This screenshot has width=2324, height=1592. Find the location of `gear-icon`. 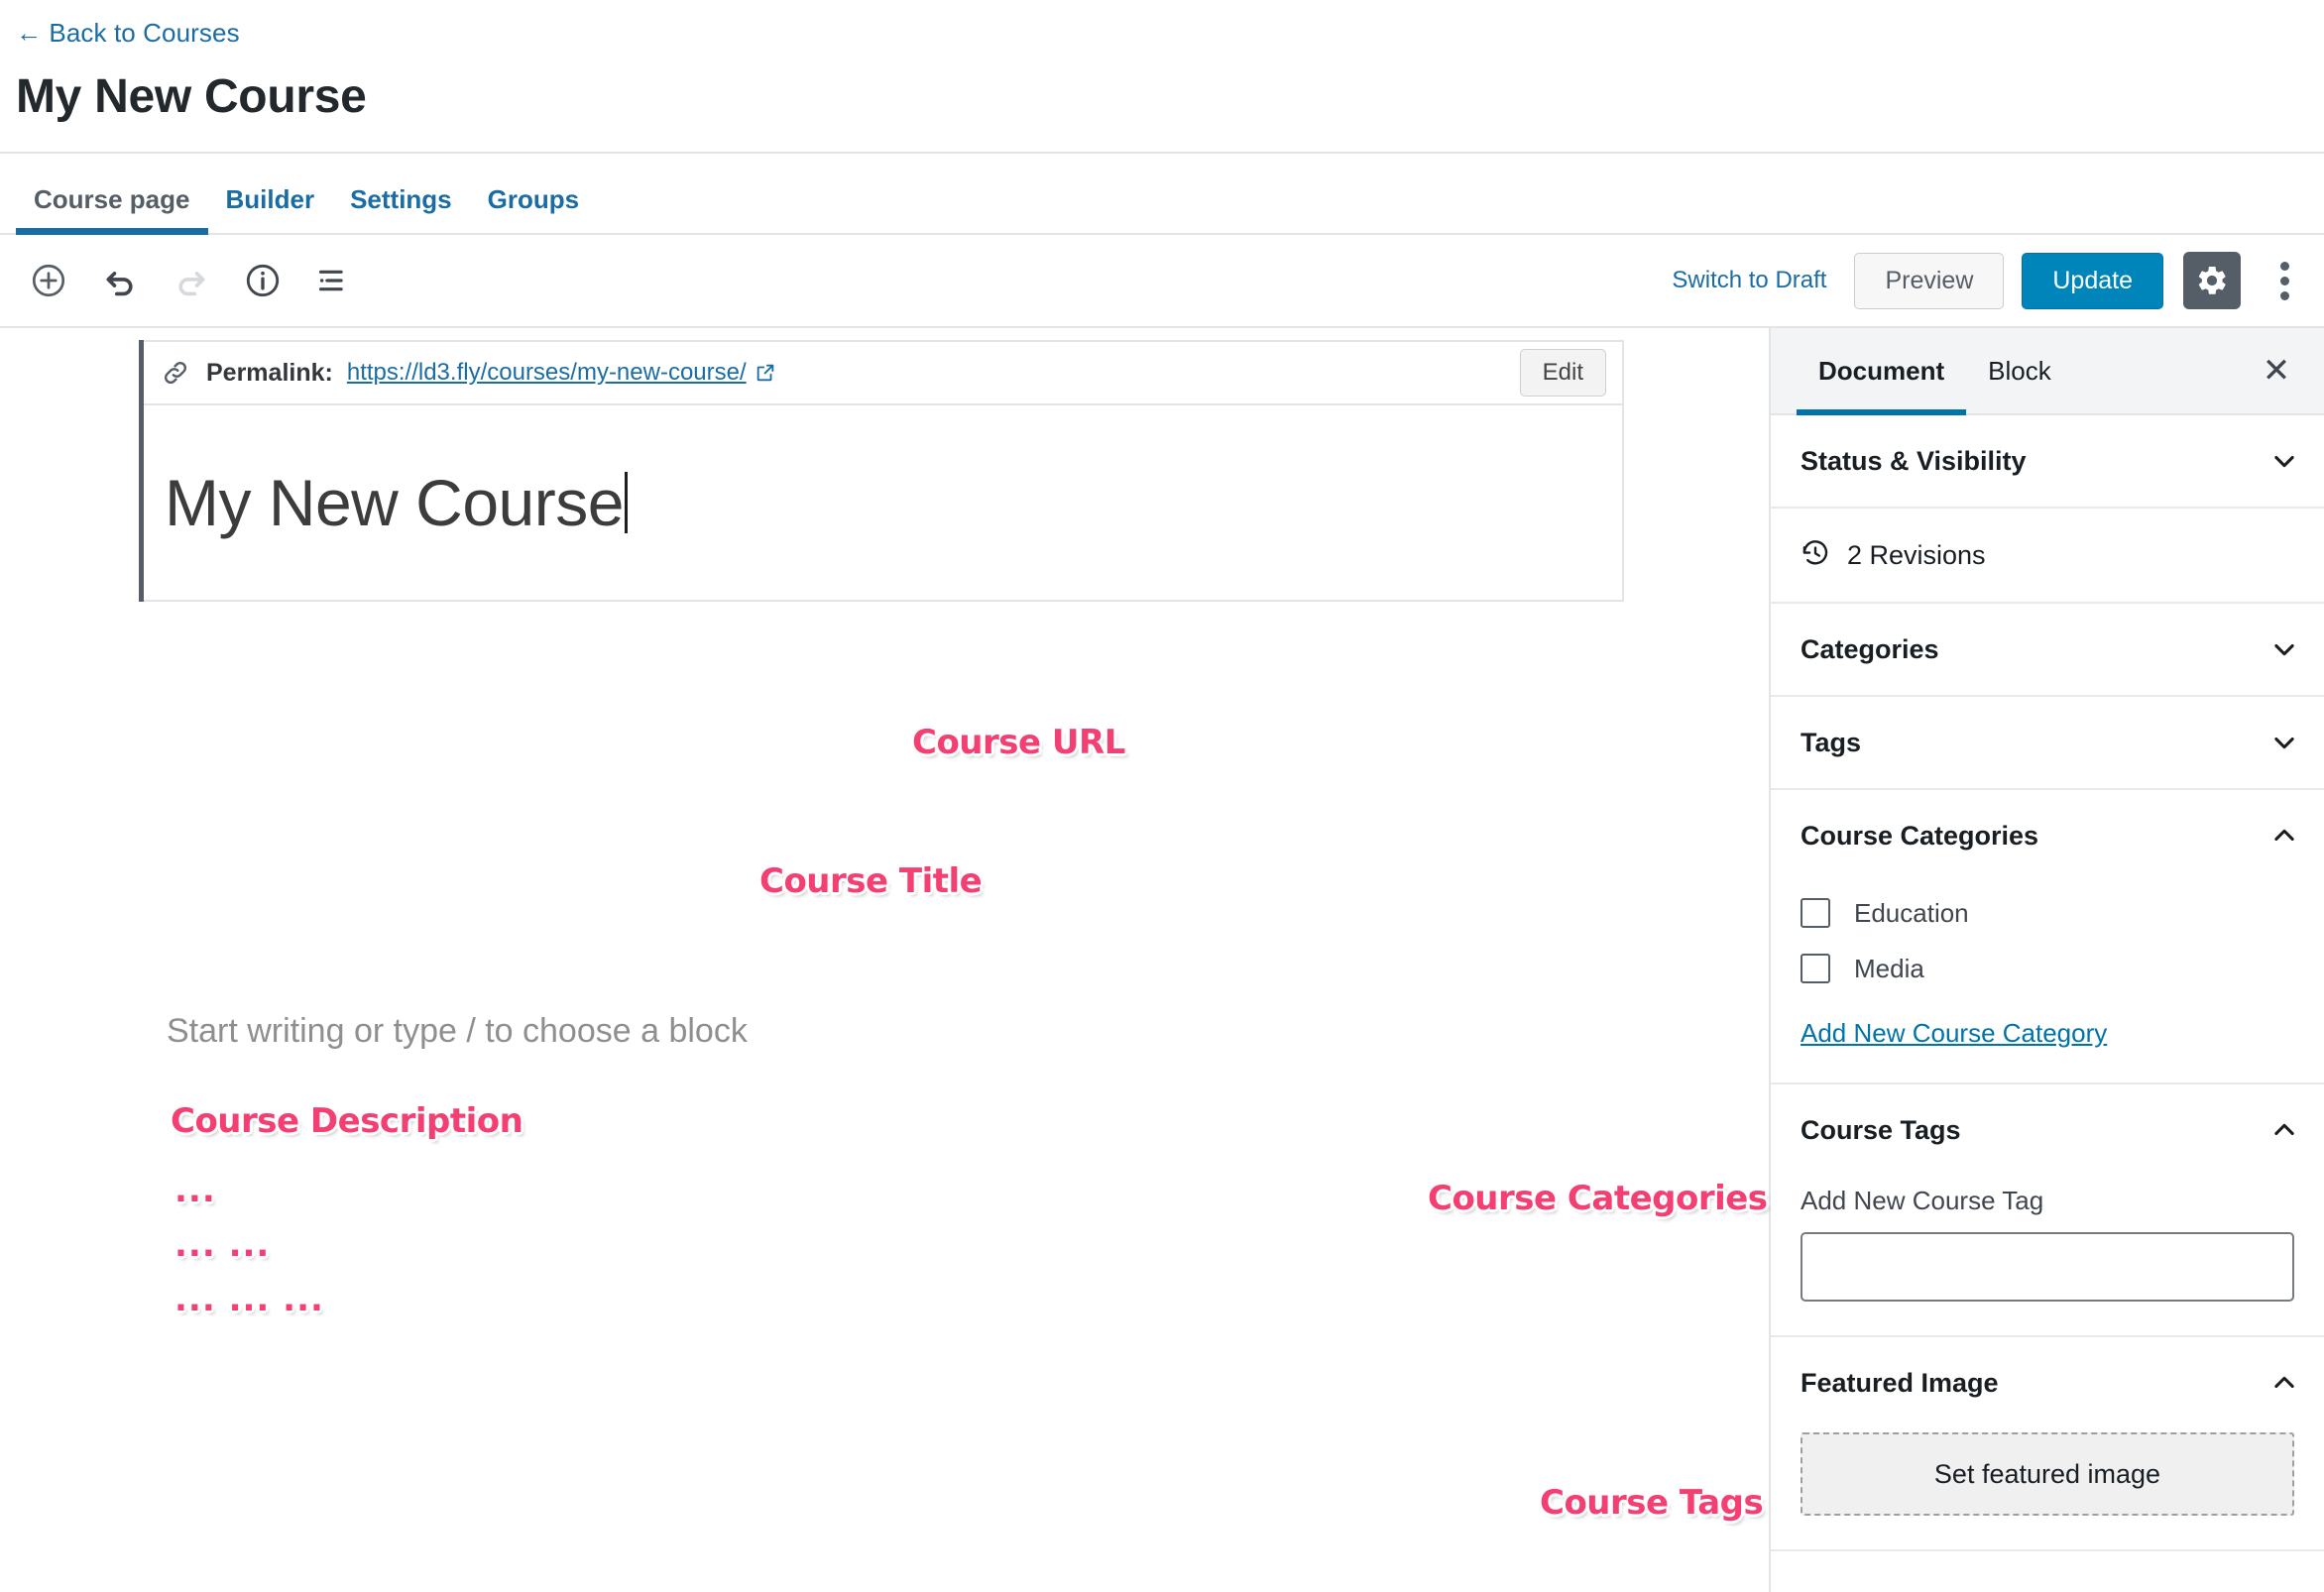

gear-icon is located at coordinates (2212, 280).